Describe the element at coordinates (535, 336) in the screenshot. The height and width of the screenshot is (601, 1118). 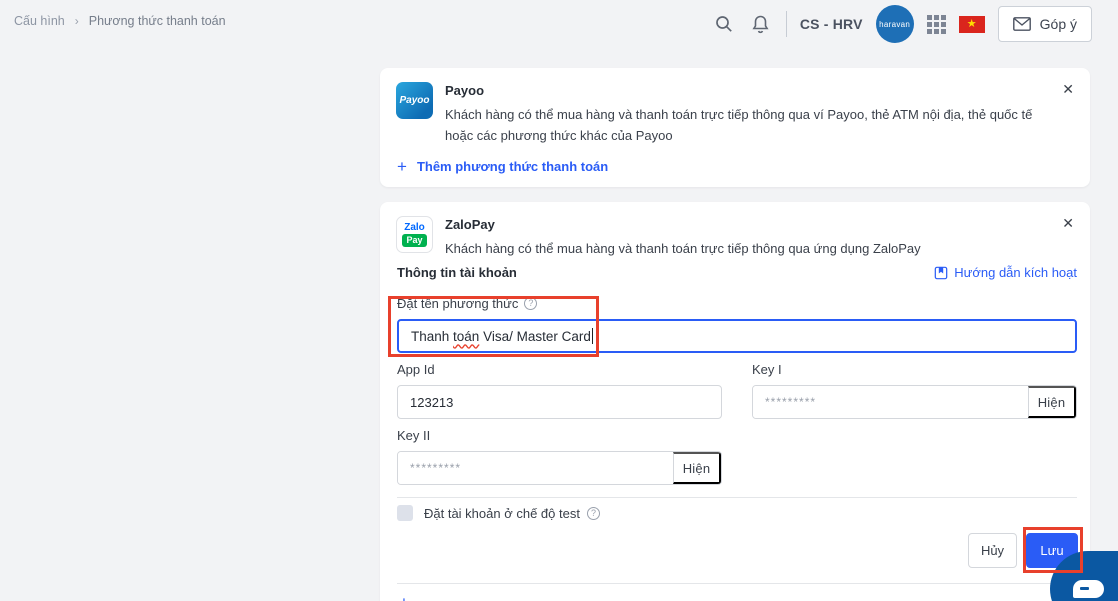
I see `method-name-value-suffix: Visa/ Master Card` at that location.